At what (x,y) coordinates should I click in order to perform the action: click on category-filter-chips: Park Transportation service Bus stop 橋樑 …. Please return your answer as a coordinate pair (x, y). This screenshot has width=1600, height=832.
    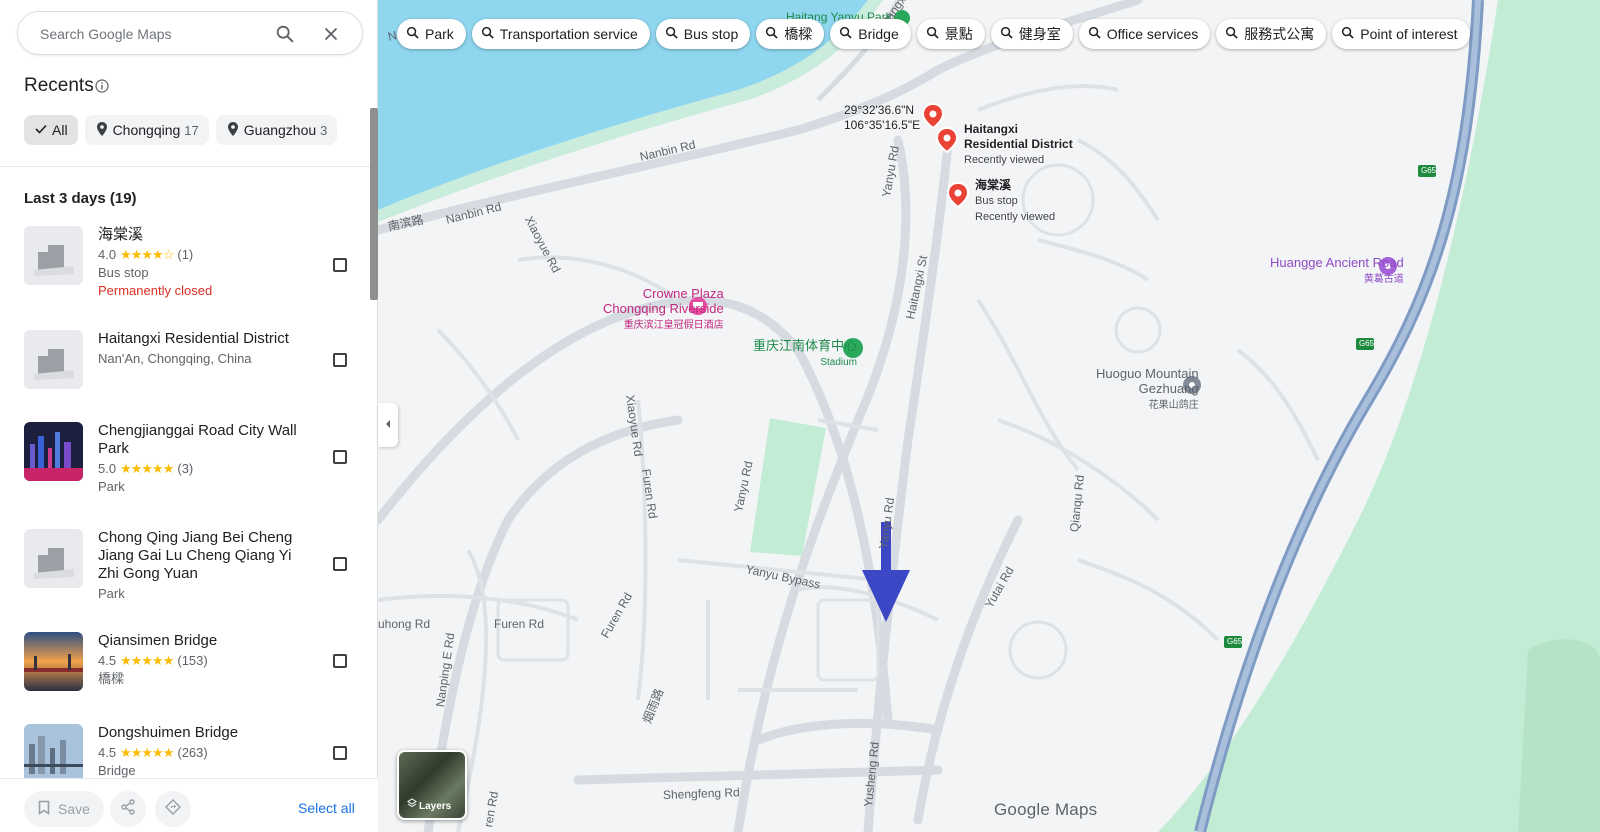
    Looking at the image, I should click on (933, 34).